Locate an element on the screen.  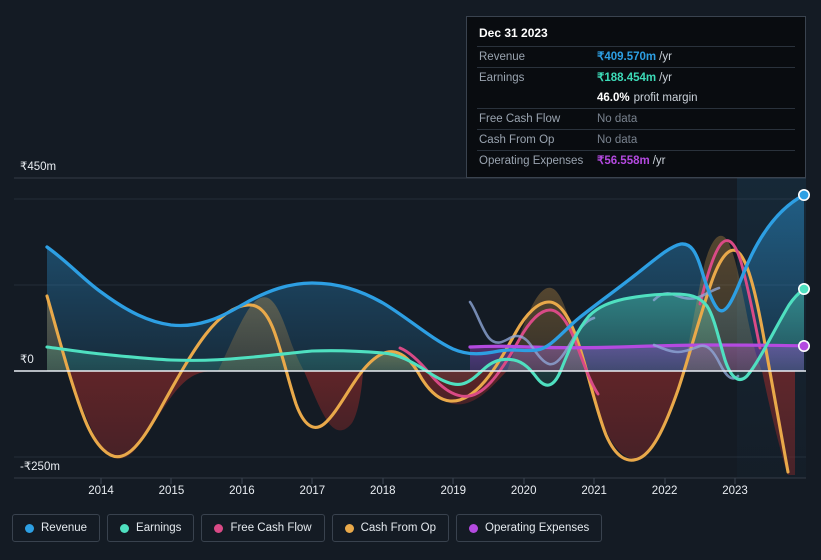
legend-item-earnings: Earnings is located at coordinates (151, 528).